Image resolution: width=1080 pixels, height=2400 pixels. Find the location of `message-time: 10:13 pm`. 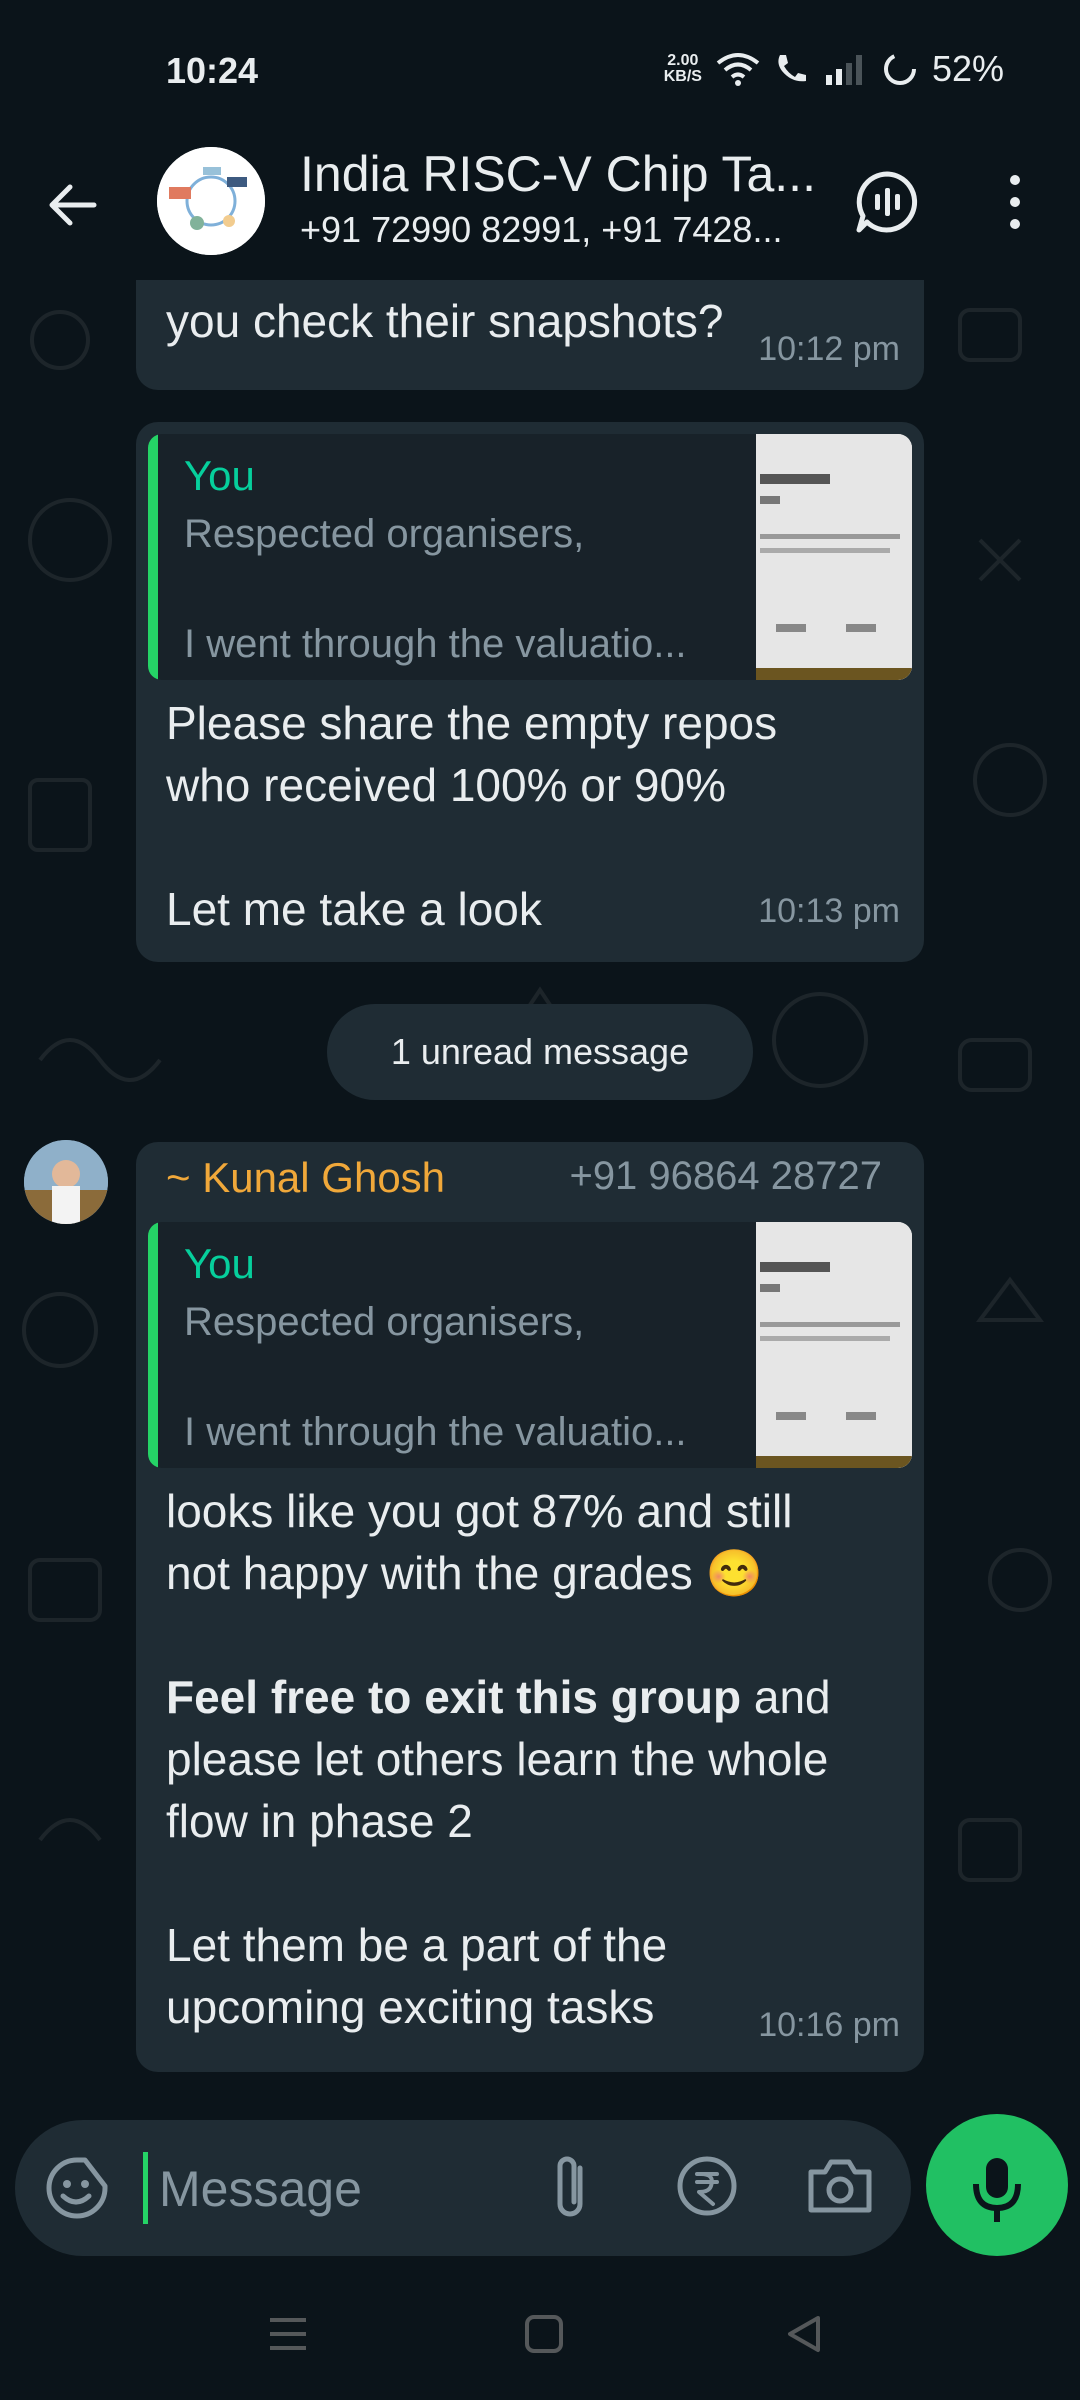

message-time: 10:13 pm is located at coordinates (829, 911).